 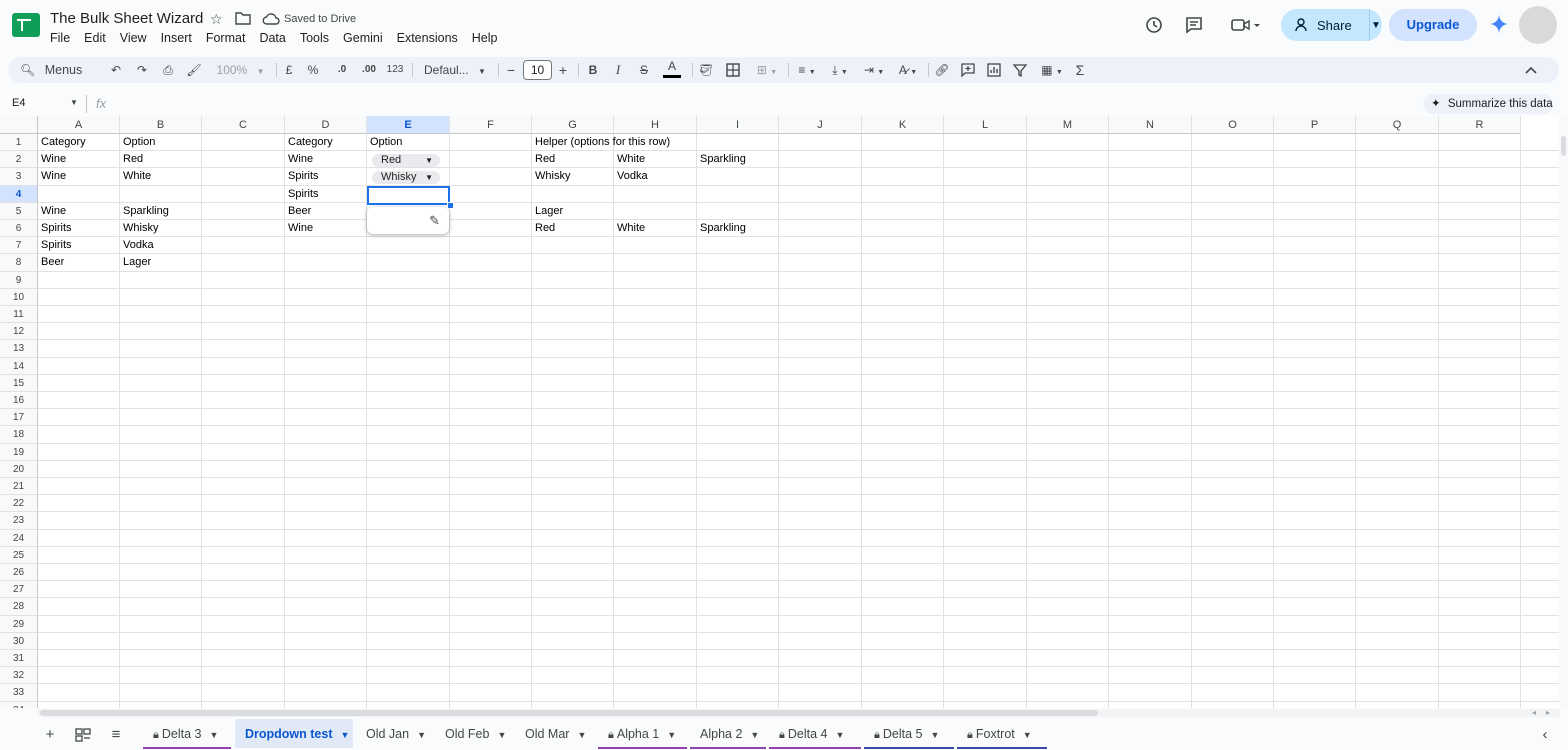 What do you see at coordinates (903, 125) in the screenshot?
I see `column-header-k: K` at bounding box center [903, 125].